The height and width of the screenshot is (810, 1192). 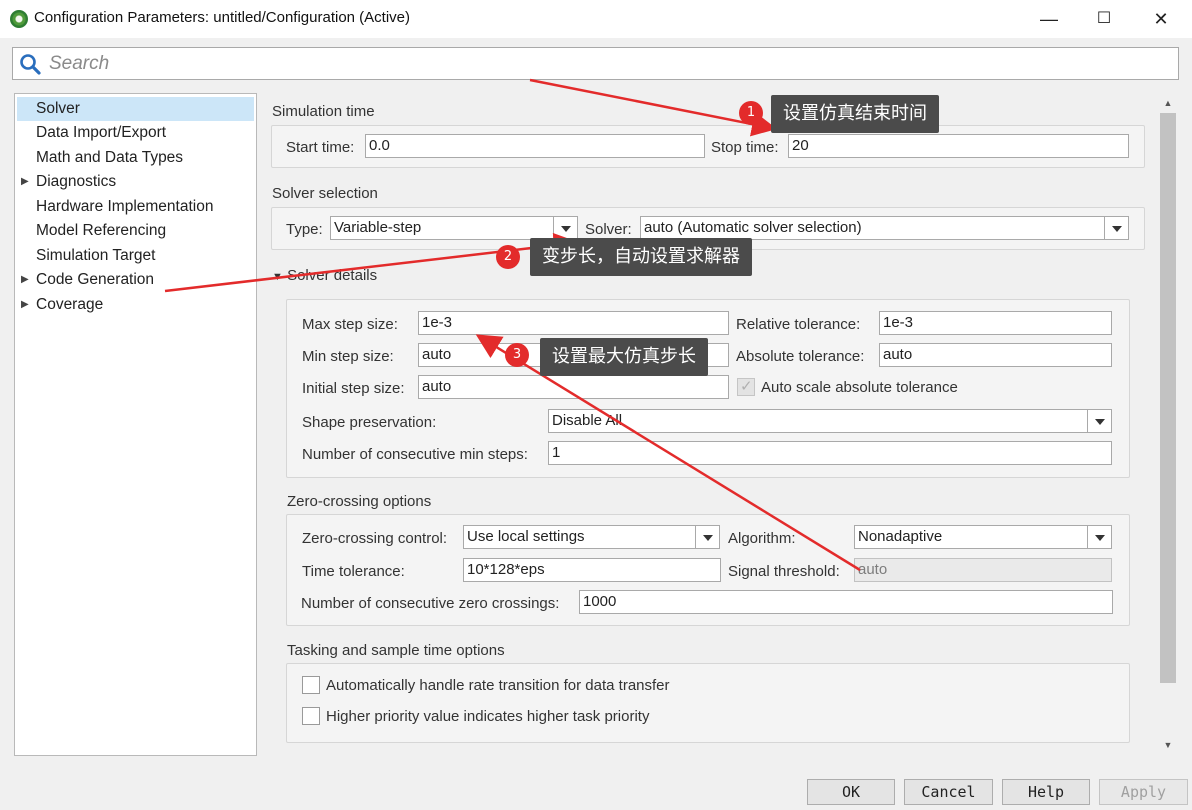 What do you see at coordinates (608, 229) in the screenshot?
I see `solver-label: Solver:` at bounding box center [608, 229].